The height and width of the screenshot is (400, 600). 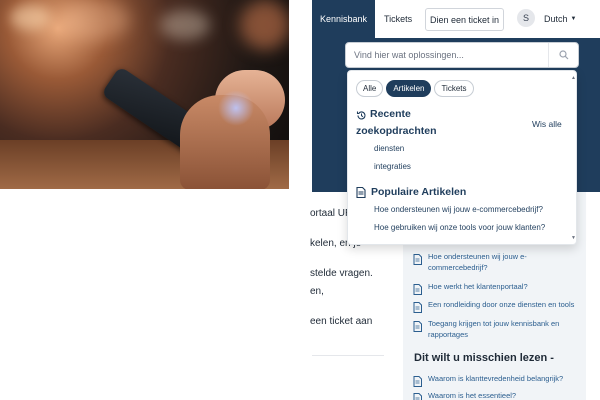 What do you see at coordinates (409, 88) in the screenshot?
I see `filter-articles: Artikelen` at bounding box center [409, 88].